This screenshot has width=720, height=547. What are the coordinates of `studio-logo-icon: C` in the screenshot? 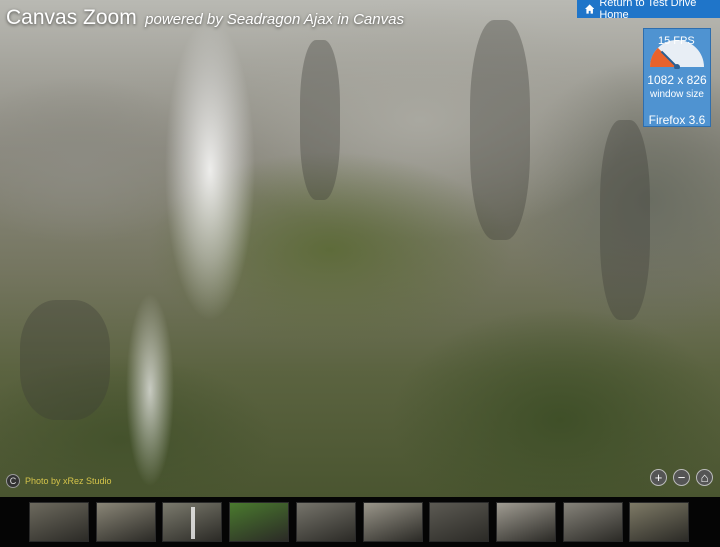 It's located at (13, 481).